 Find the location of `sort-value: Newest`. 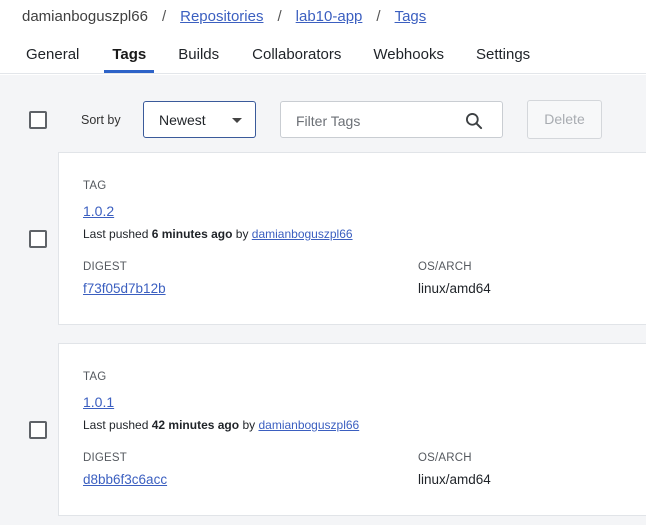

sort-value: Newest is located at coordinates (182, 120).